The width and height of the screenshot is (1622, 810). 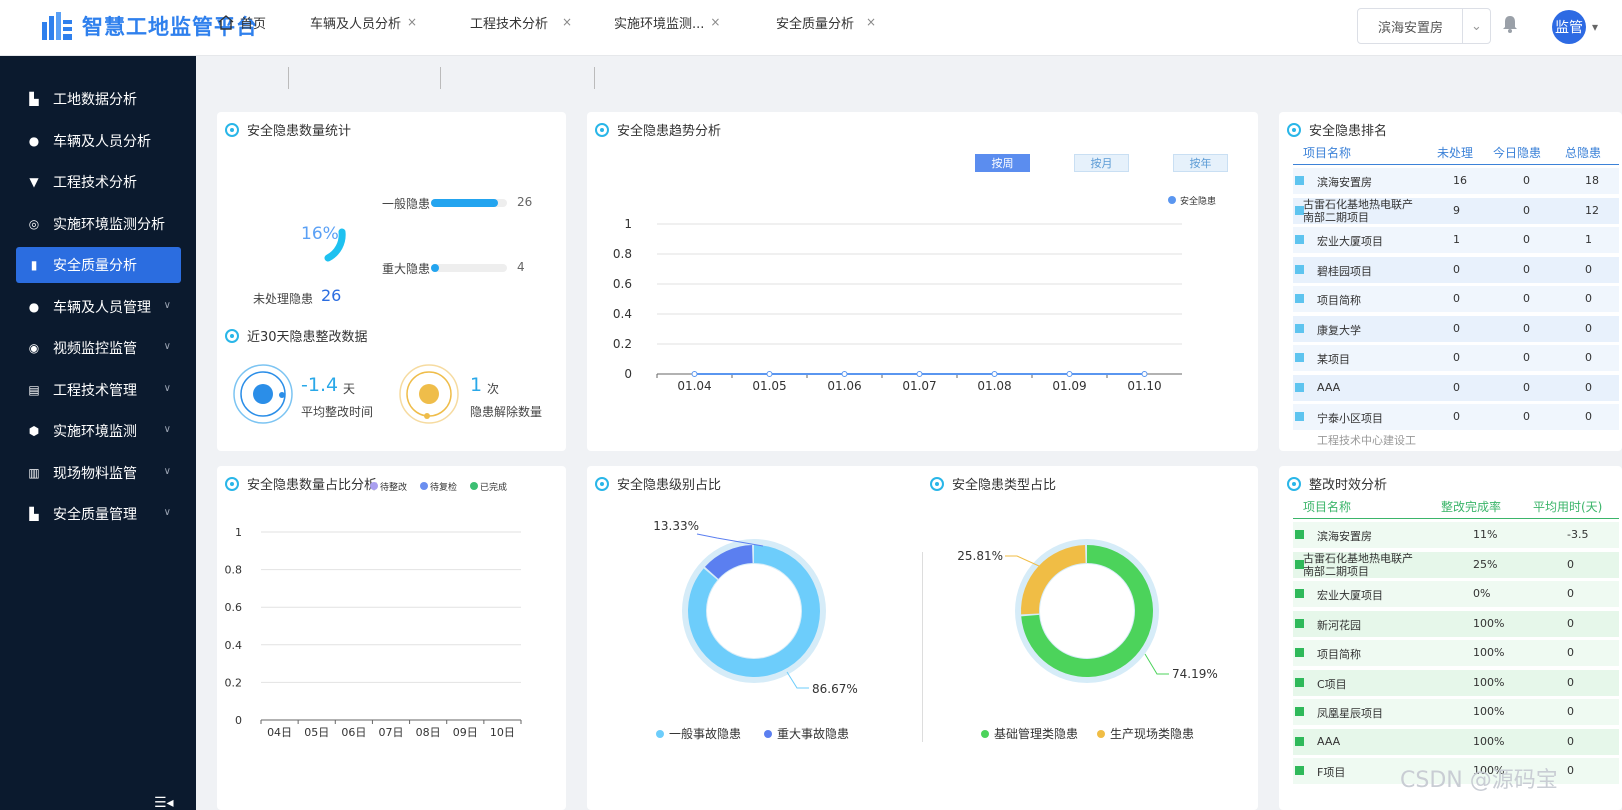 I want to click on table-row: 新河花园 100% 0, so click(x=1456, y=623).